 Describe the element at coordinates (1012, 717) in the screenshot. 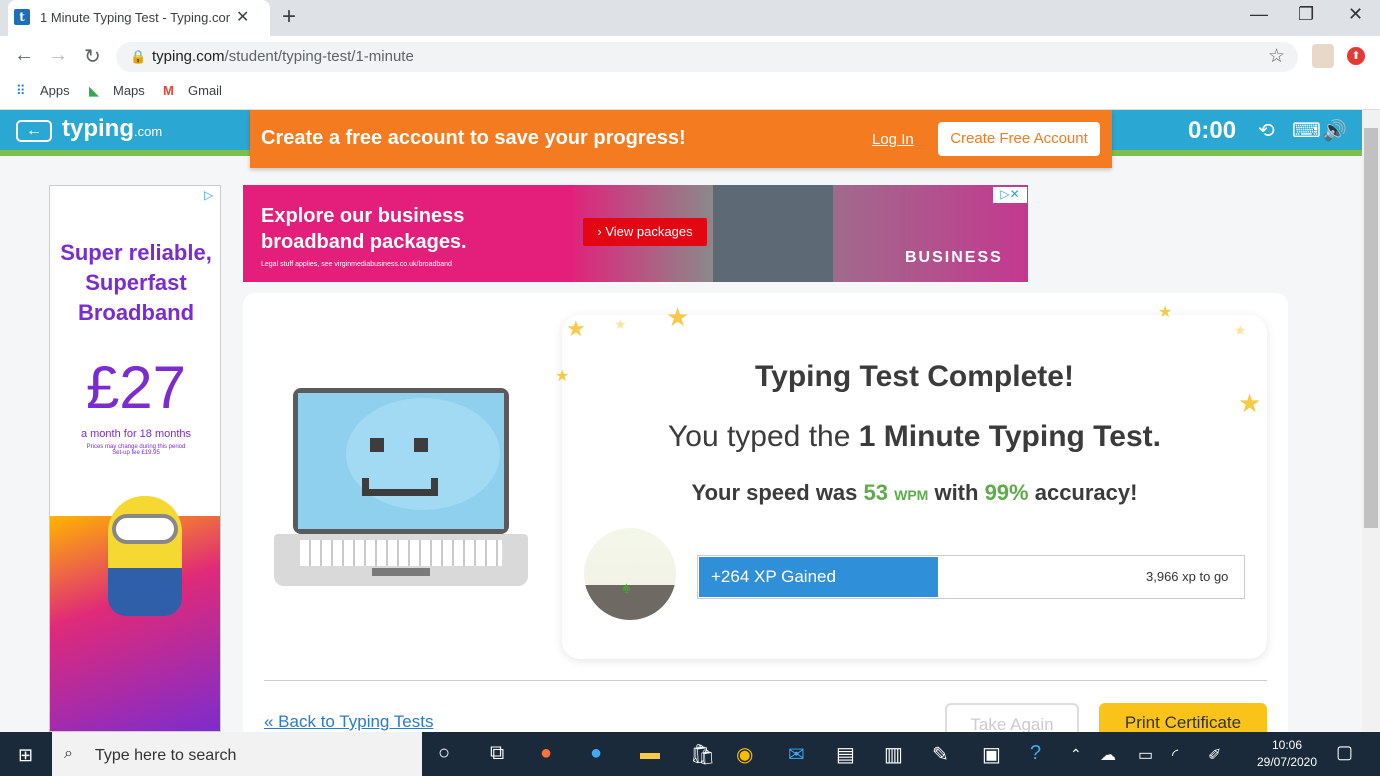

I see `take-again-button: Take Again` at that location.